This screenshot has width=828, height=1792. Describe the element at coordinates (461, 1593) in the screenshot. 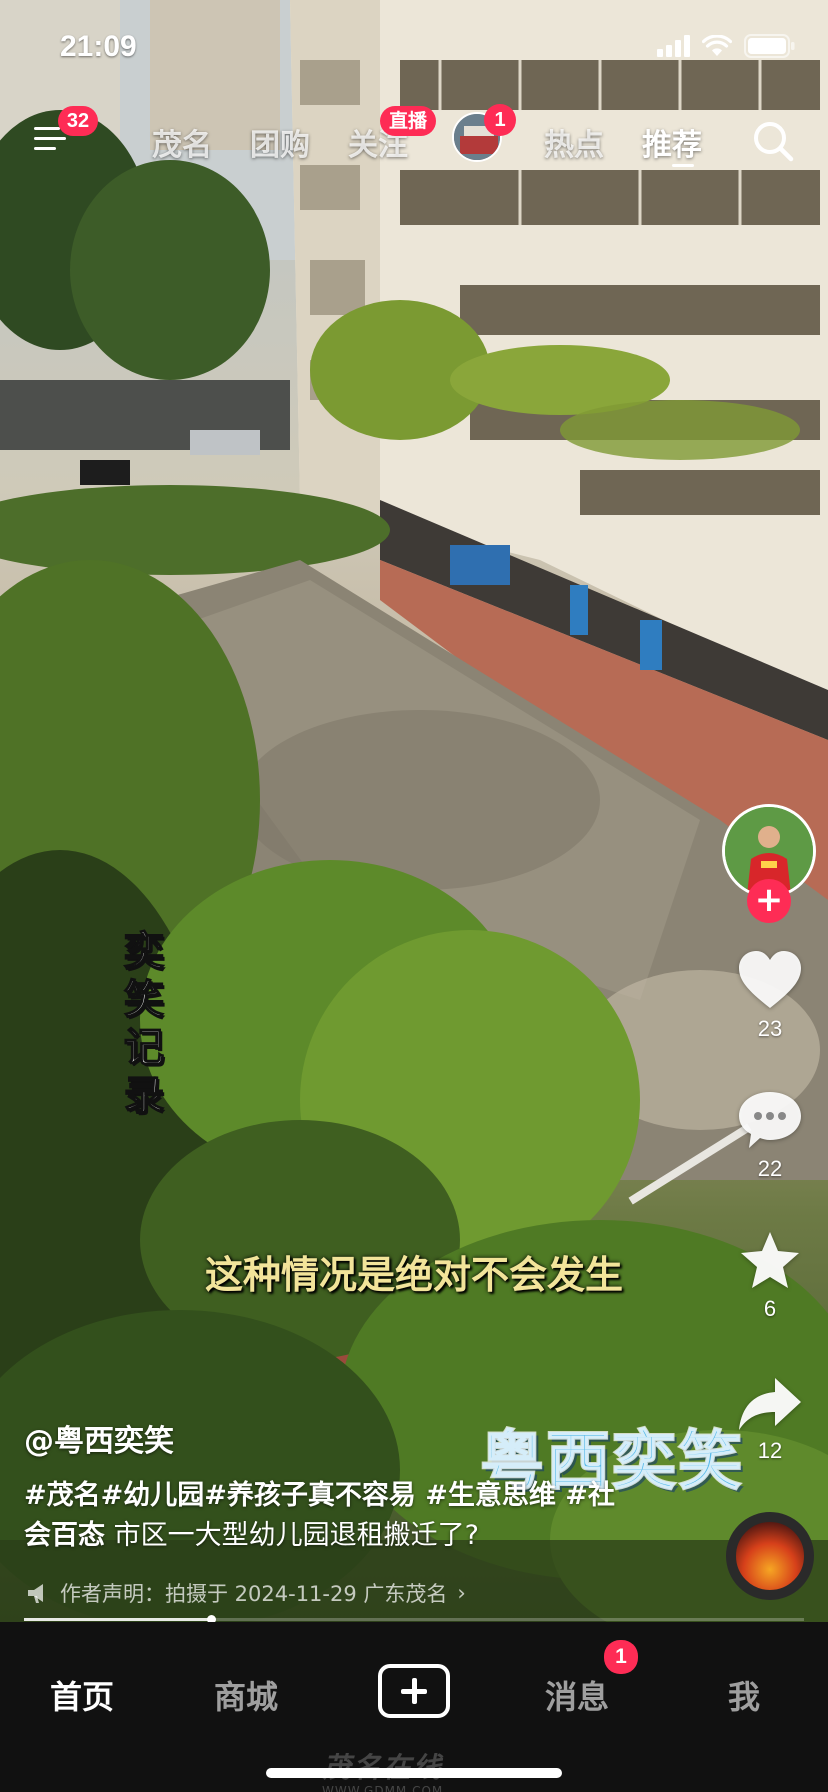

I see `chevron-right-icon: ›` at that location.